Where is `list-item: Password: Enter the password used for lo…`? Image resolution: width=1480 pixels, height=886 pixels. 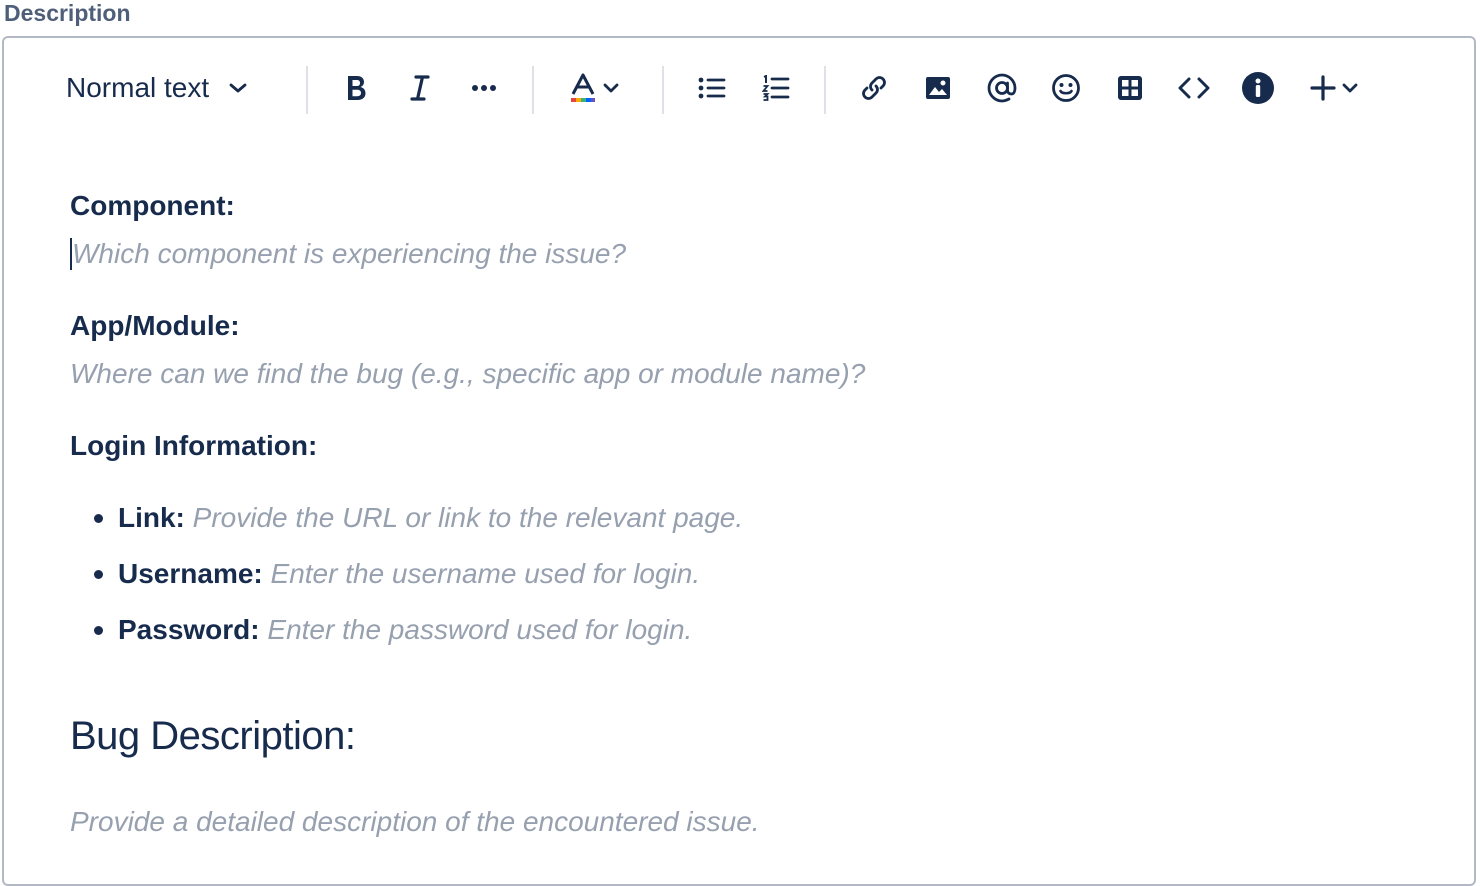 list-item: Password: Enter the password used for lo… is located at coordinates (405, 630).